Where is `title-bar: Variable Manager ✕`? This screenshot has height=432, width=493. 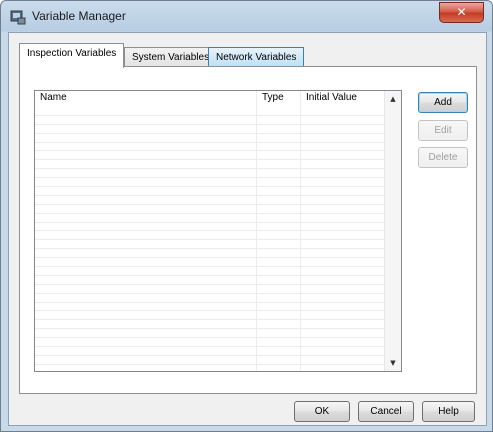
title-bar: Variable Manager ✕ is located at coordinates (246, 16).